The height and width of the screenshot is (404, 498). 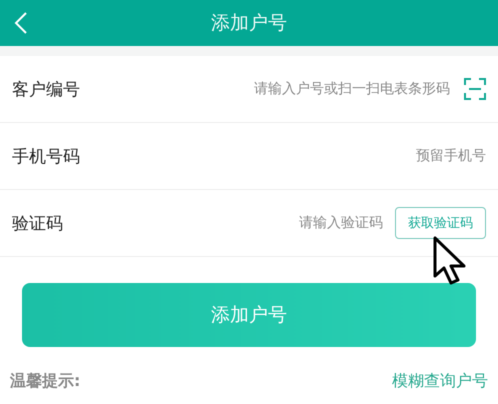 I want to click on get-code-button: 获取验证码, so click(x=440, y=223).